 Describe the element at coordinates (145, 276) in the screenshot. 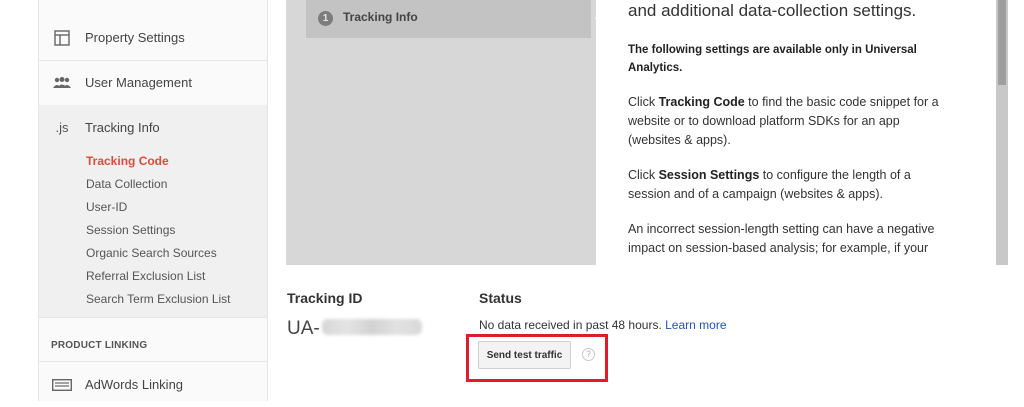

I see `sub-item-referral-exclusion-list: Referral Exclusion List` at that location.